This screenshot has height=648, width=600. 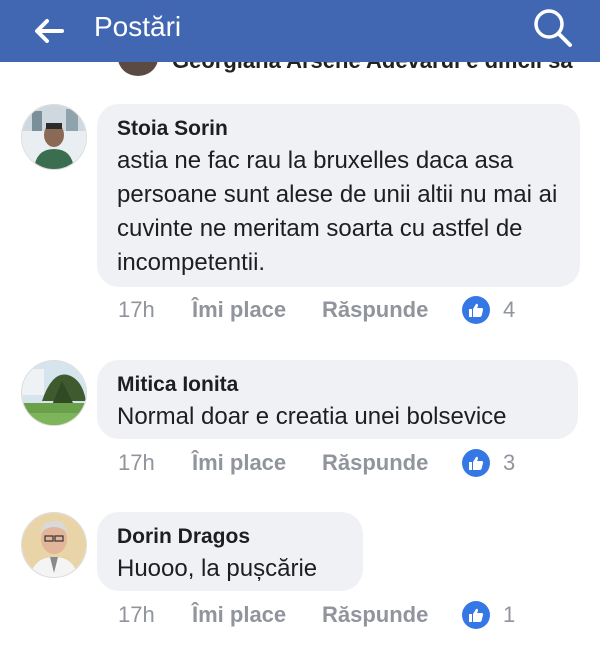 What do you see at coordinates (230, 551) in the screenshot?
I see `comment-bubble: Dorin Dragos Huooo, la pușcărie` at bounding box center [230, 551].